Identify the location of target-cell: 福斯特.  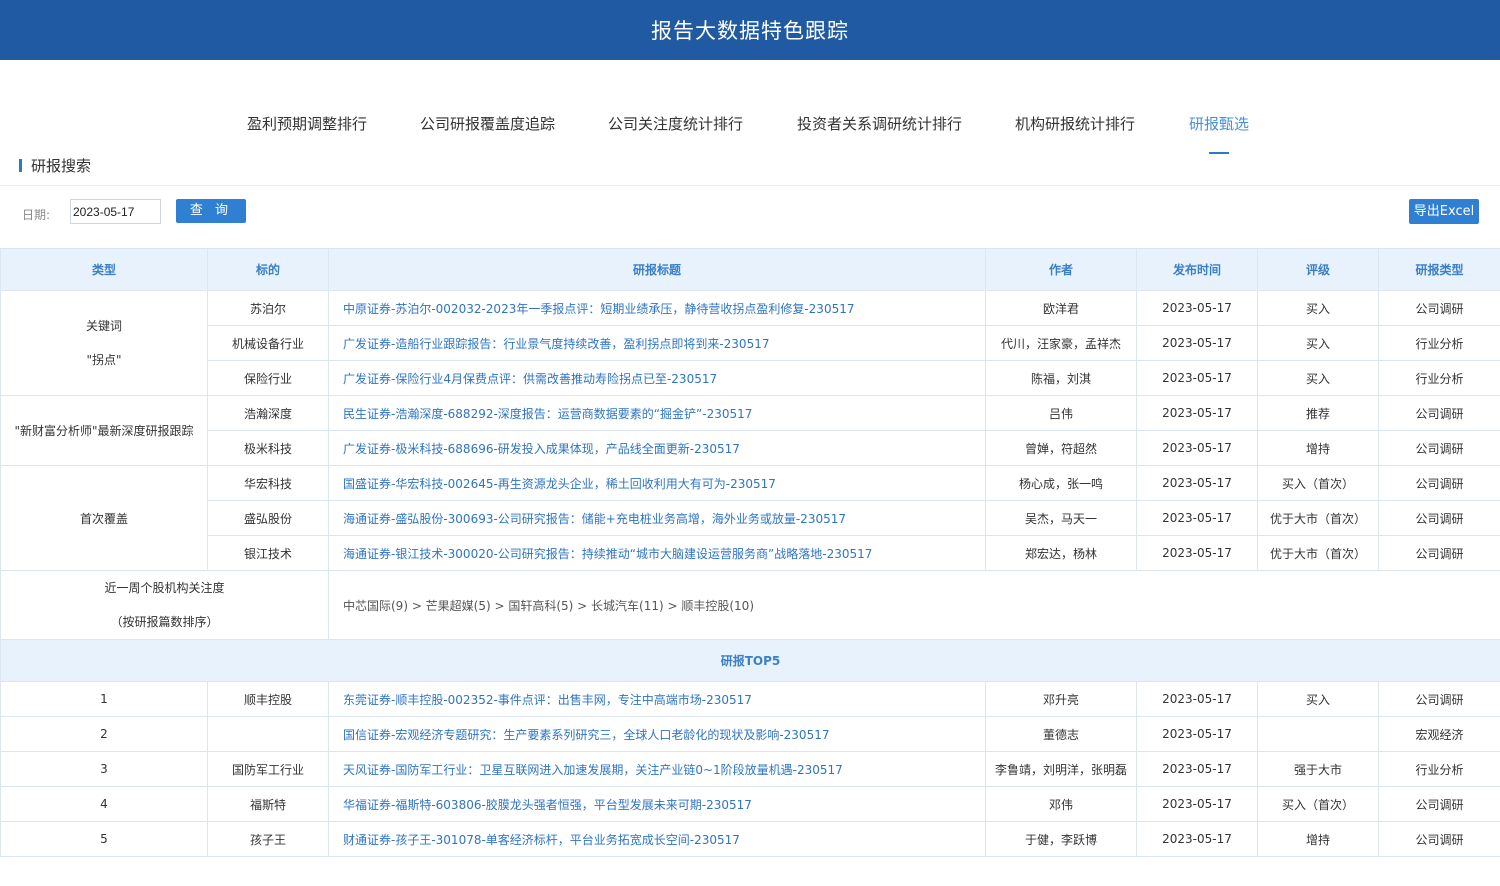
(268, 804).